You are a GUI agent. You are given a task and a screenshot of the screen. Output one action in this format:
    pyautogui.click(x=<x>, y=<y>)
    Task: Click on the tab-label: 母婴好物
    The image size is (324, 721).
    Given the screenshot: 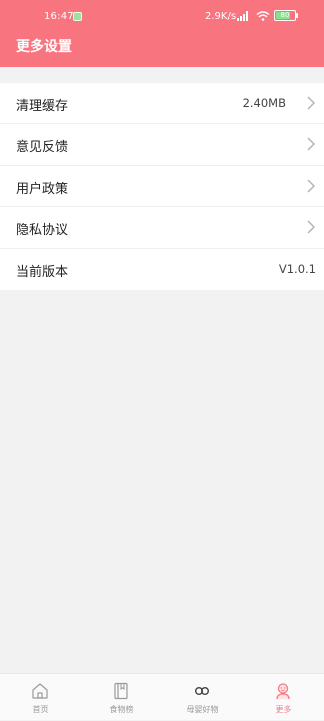 What is the action you would take?
    pyautogui.click(x=202, y=709)
    